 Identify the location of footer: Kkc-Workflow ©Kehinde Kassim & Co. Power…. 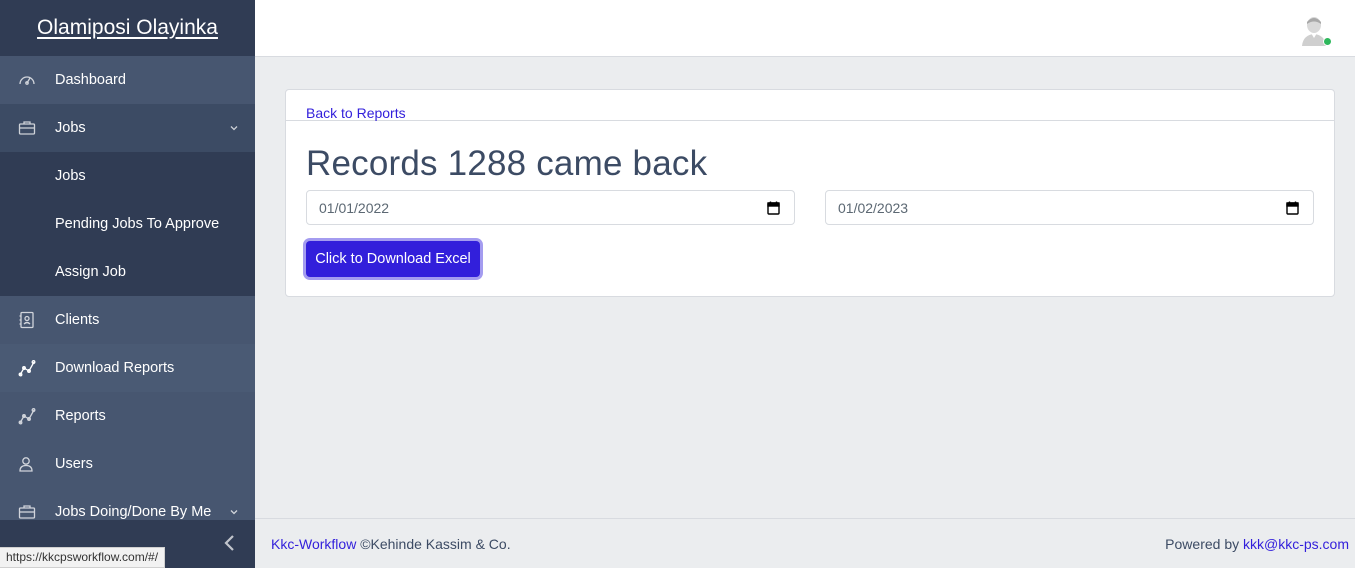
(805, 543).